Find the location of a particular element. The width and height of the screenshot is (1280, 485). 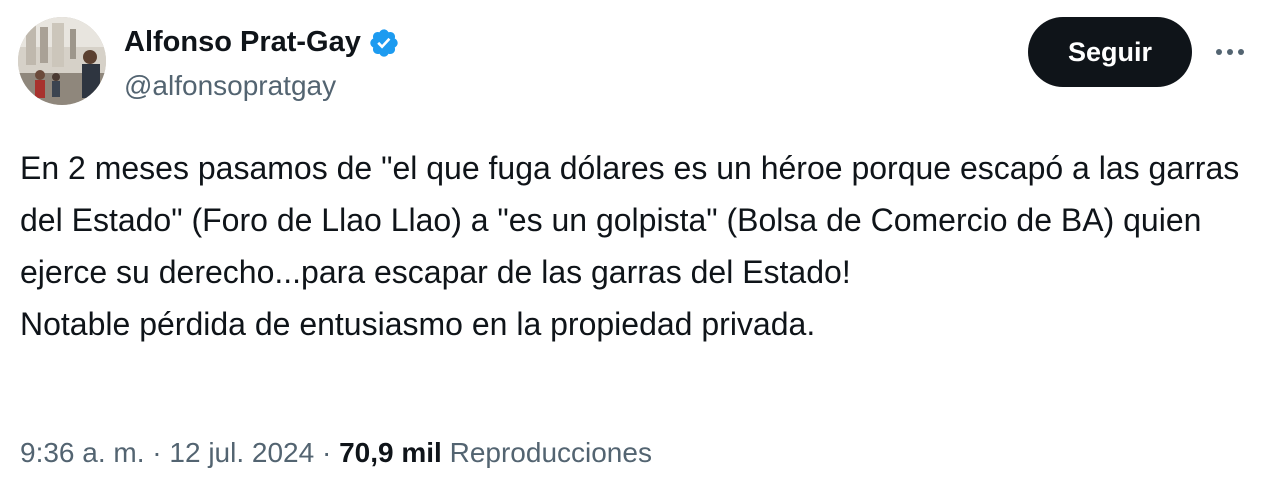

avatar-photo is located at coordinates (62, 61).